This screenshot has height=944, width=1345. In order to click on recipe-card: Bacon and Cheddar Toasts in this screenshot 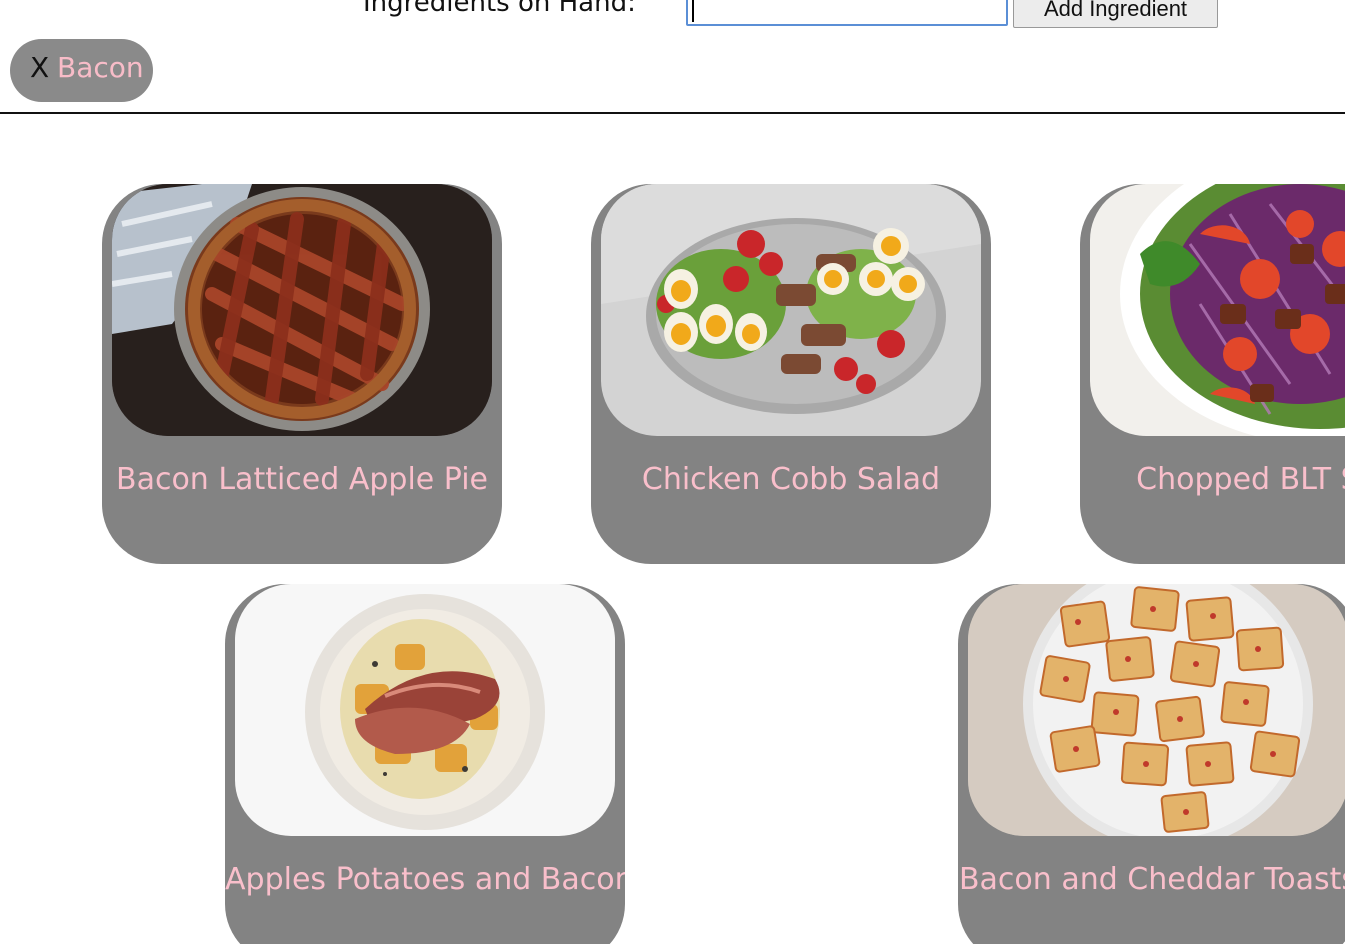, I will do `click(1151, 764)`.